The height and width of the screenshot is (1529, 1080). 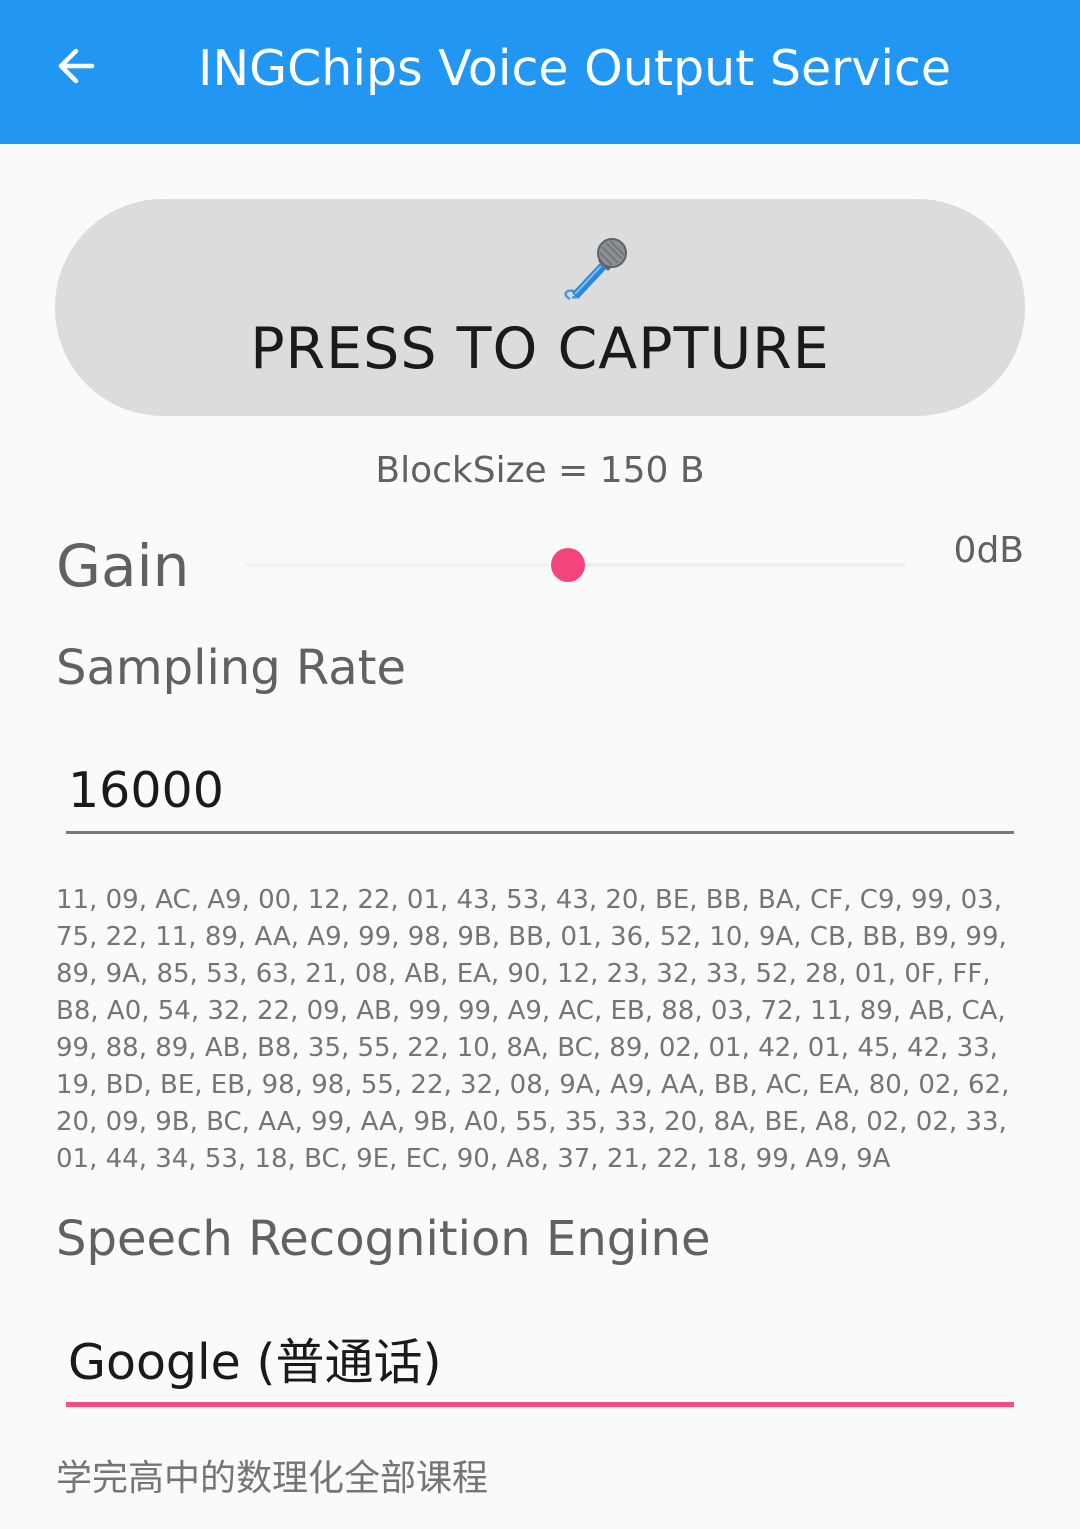 I want to click on capture-button: PRESS TO CAPTURE, so click(x=540, y=307).